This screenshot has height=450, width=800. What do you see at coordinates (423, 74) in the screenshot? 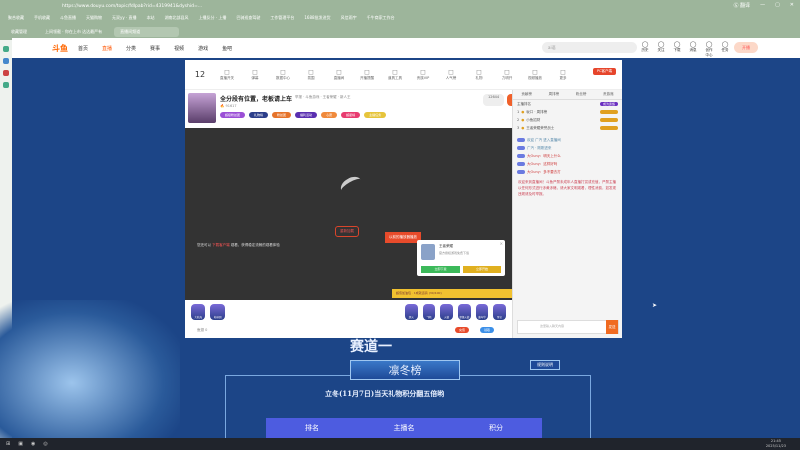
I see `toolbar-item: ◻ 贵族VIP` at bounding box center [423, 74].